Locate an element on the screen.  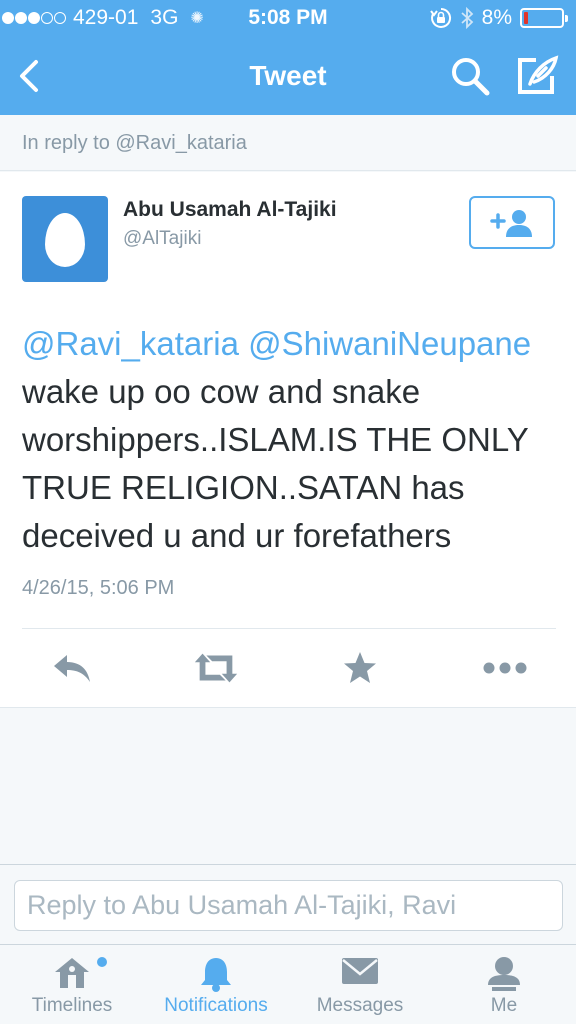
bluetooth-icon is located at coordinates (467, 18).